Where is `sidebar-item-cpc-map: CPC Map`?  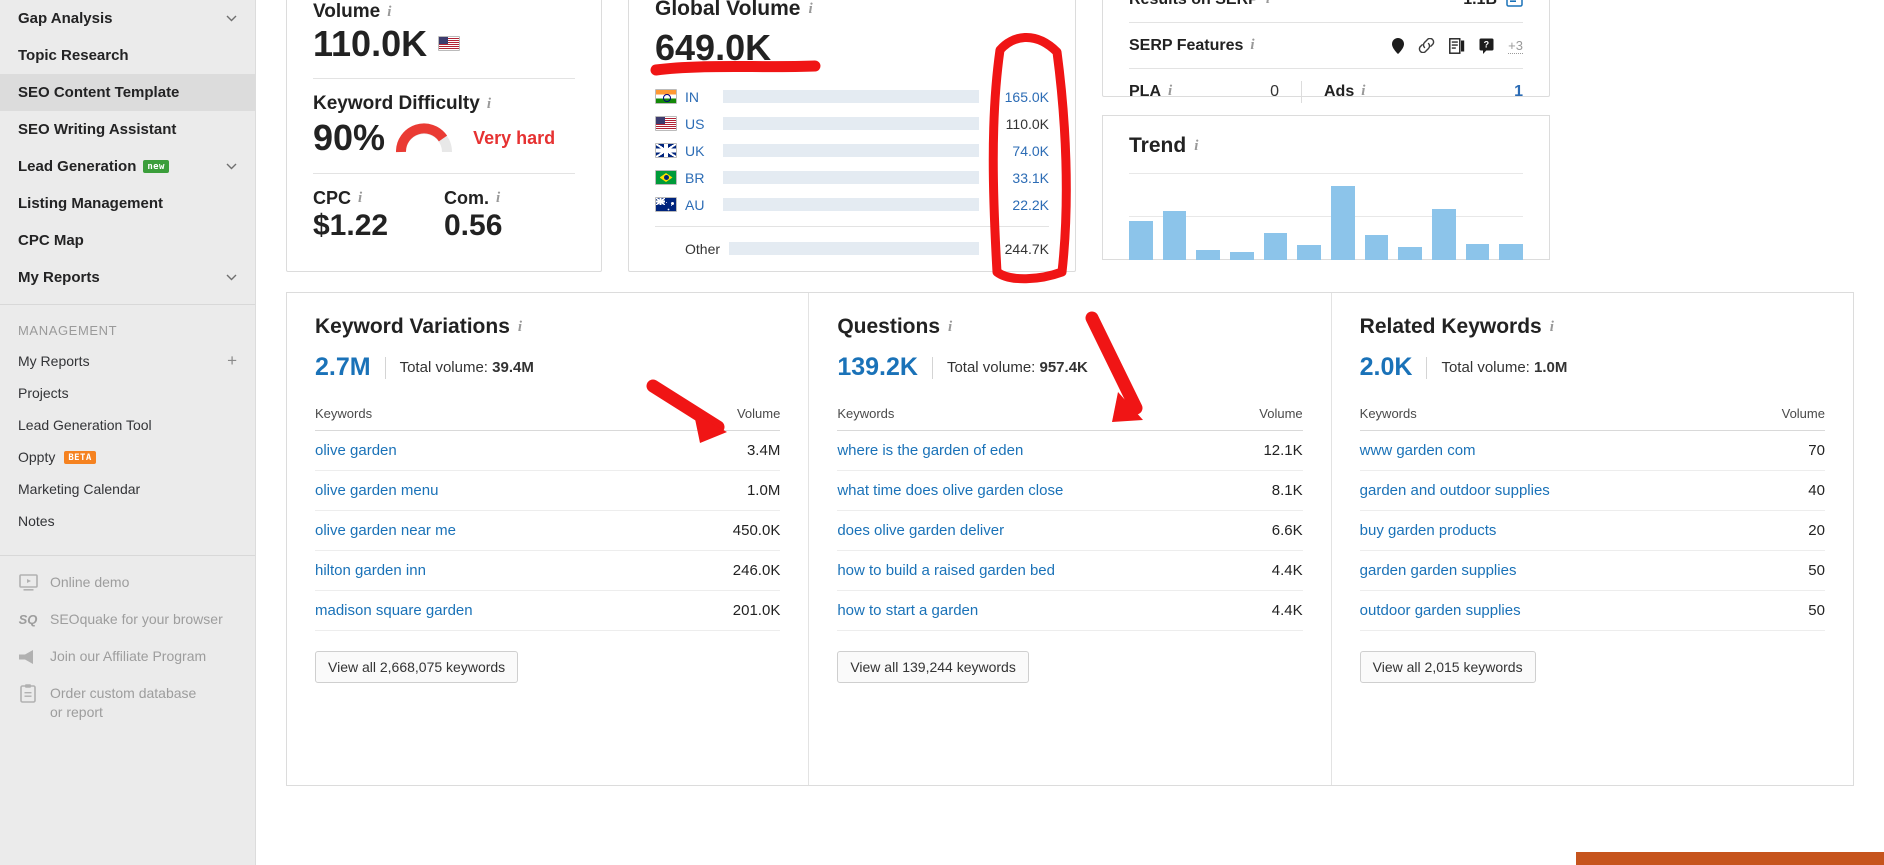
sidebar-item-cpc-map: CPC Map is located at coordinates (127, 240).